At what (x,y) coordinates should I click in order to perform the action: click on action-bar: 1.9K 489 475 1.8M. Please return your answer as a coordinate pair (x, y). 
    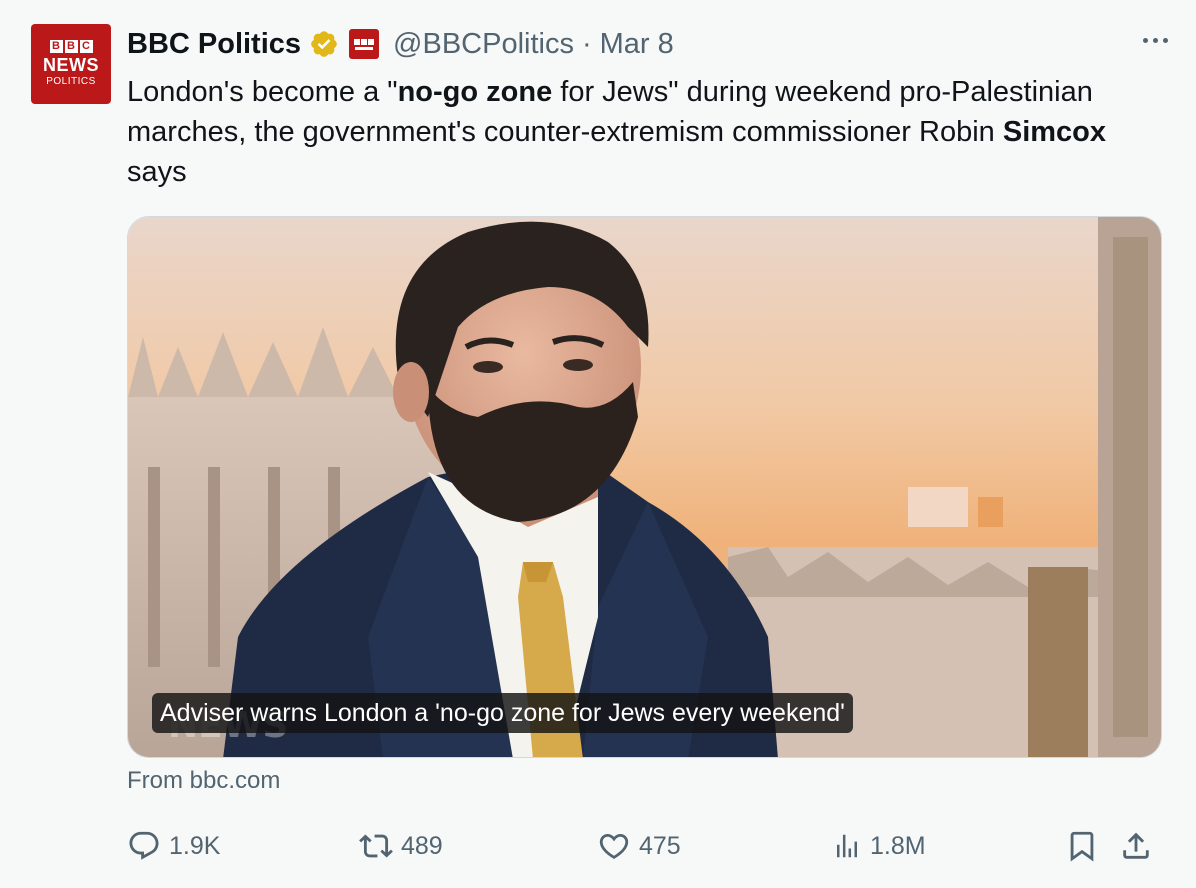
    Looking at the image, I should click on (647, 846).